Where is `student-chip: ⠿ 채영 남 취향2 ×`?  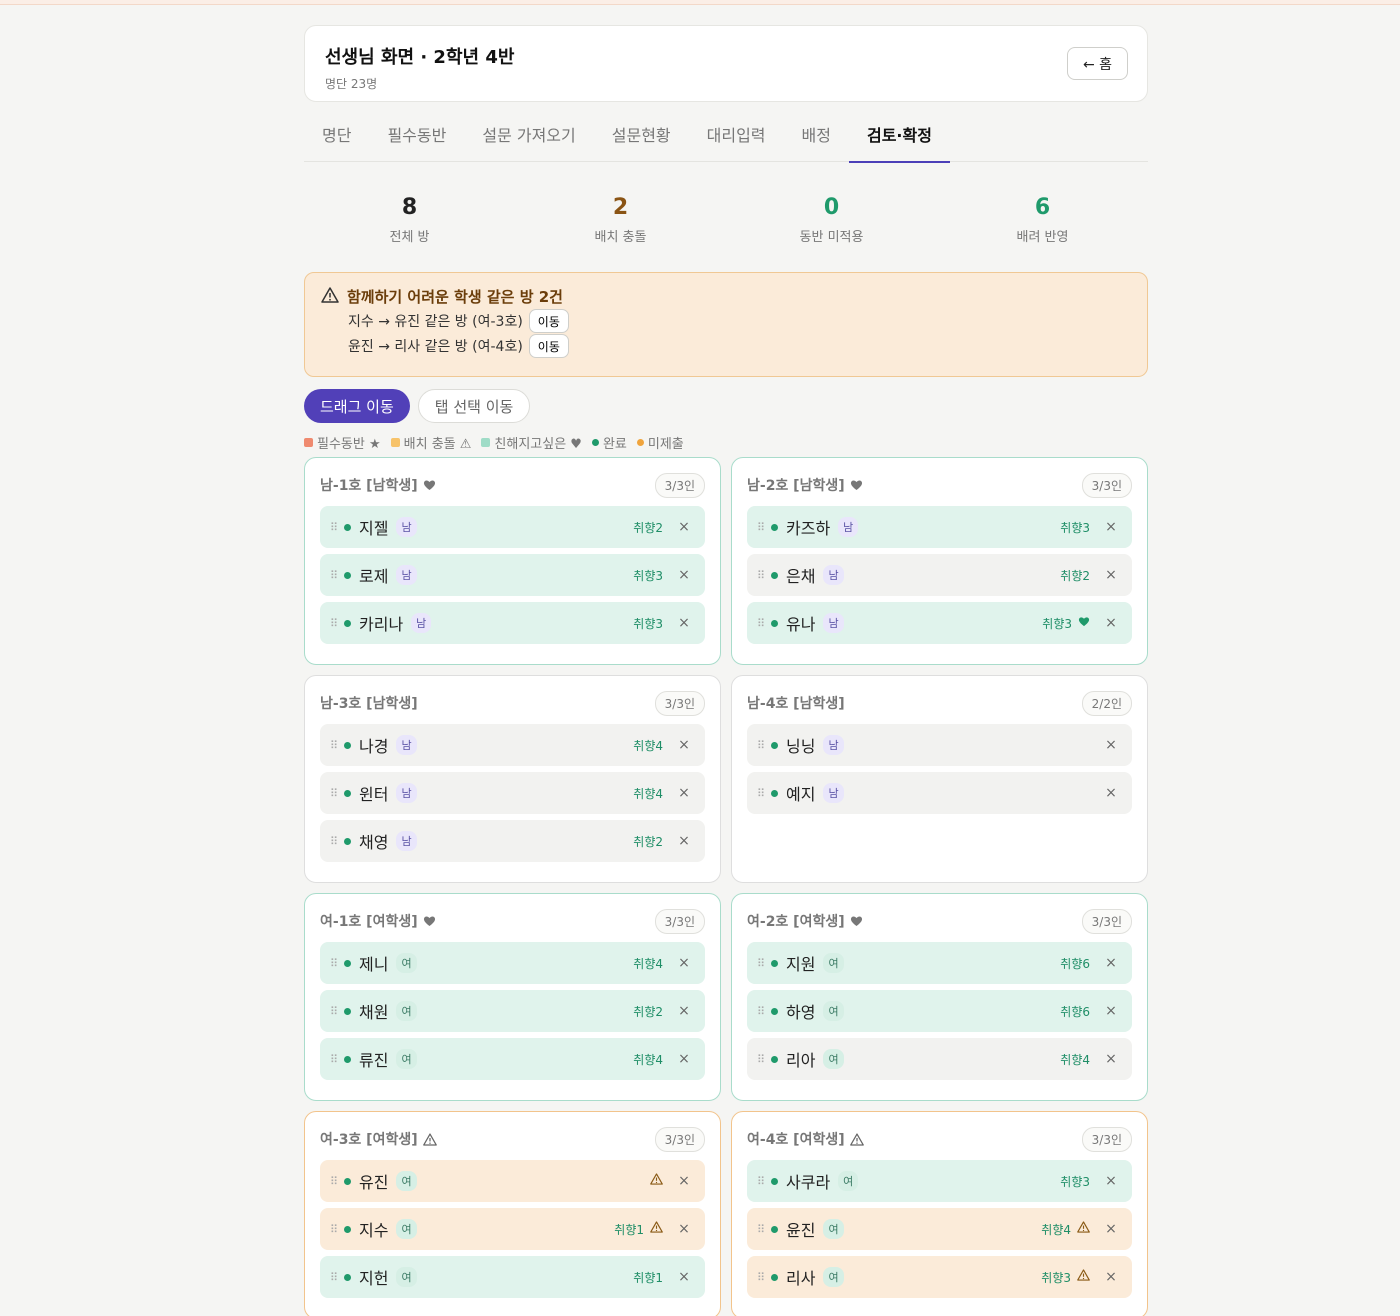
student-chip: ⠿ 채영 남 취향2 × is located at coordinates (512, 841).